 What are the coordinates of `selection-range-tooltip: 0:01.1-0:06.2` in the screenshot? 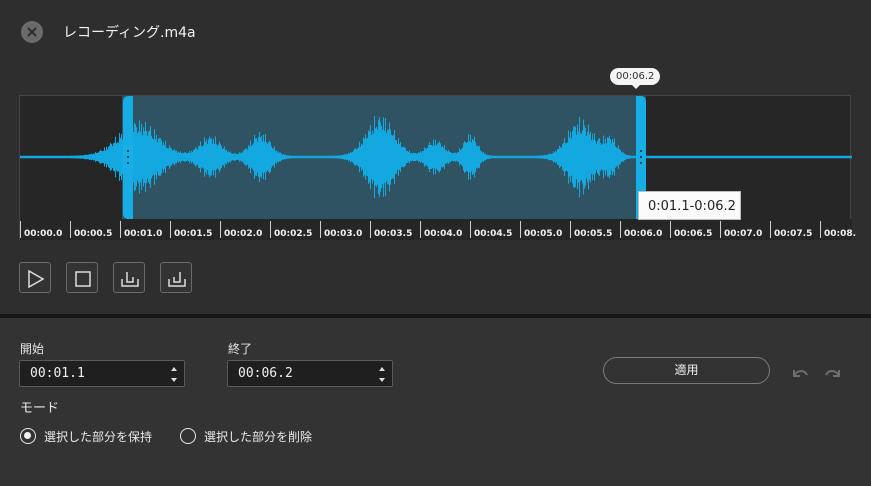 It's located at (689, 205).